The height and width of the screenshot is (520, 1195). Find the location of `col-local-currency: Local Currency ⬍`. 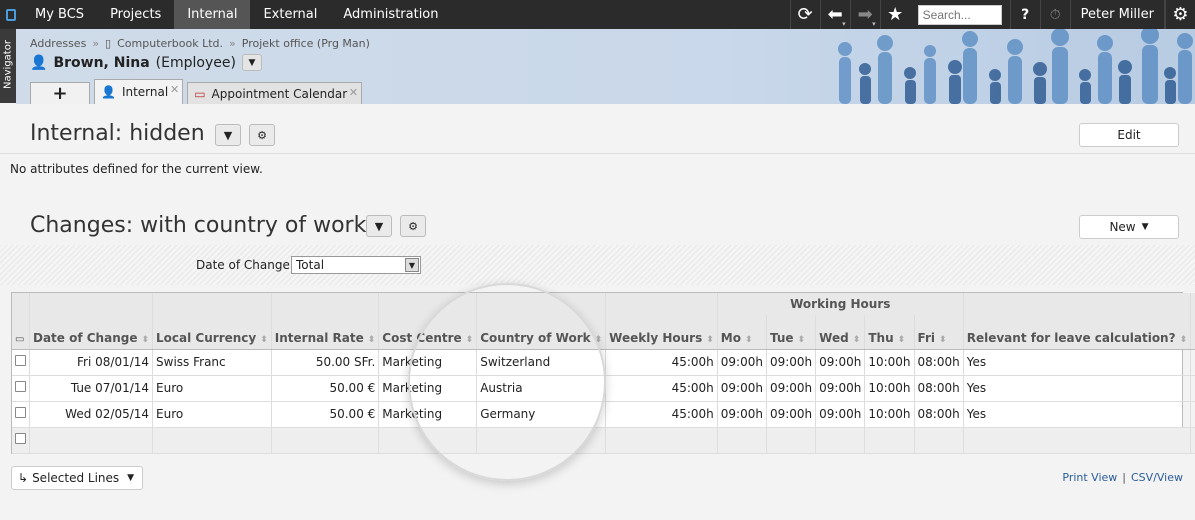

col-local-currency: Local Currency ⬍ is located at coordinates (212, 332).